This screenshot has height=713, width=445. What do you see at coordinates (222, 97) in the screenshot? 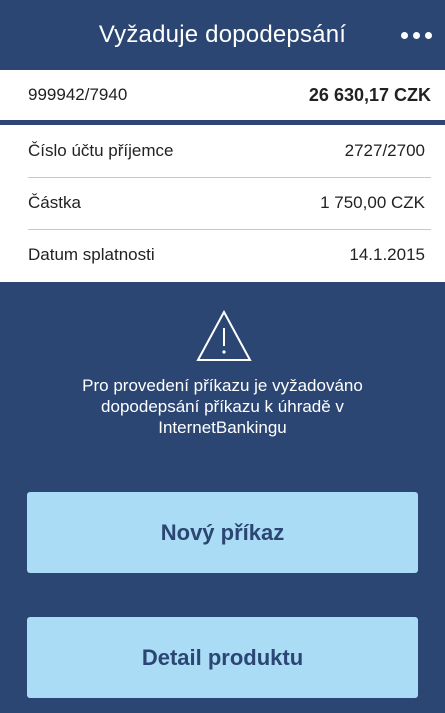
I see `account-summary-row: 999942/7940 26 630,17 CZK` at bounding box center [222, 97].